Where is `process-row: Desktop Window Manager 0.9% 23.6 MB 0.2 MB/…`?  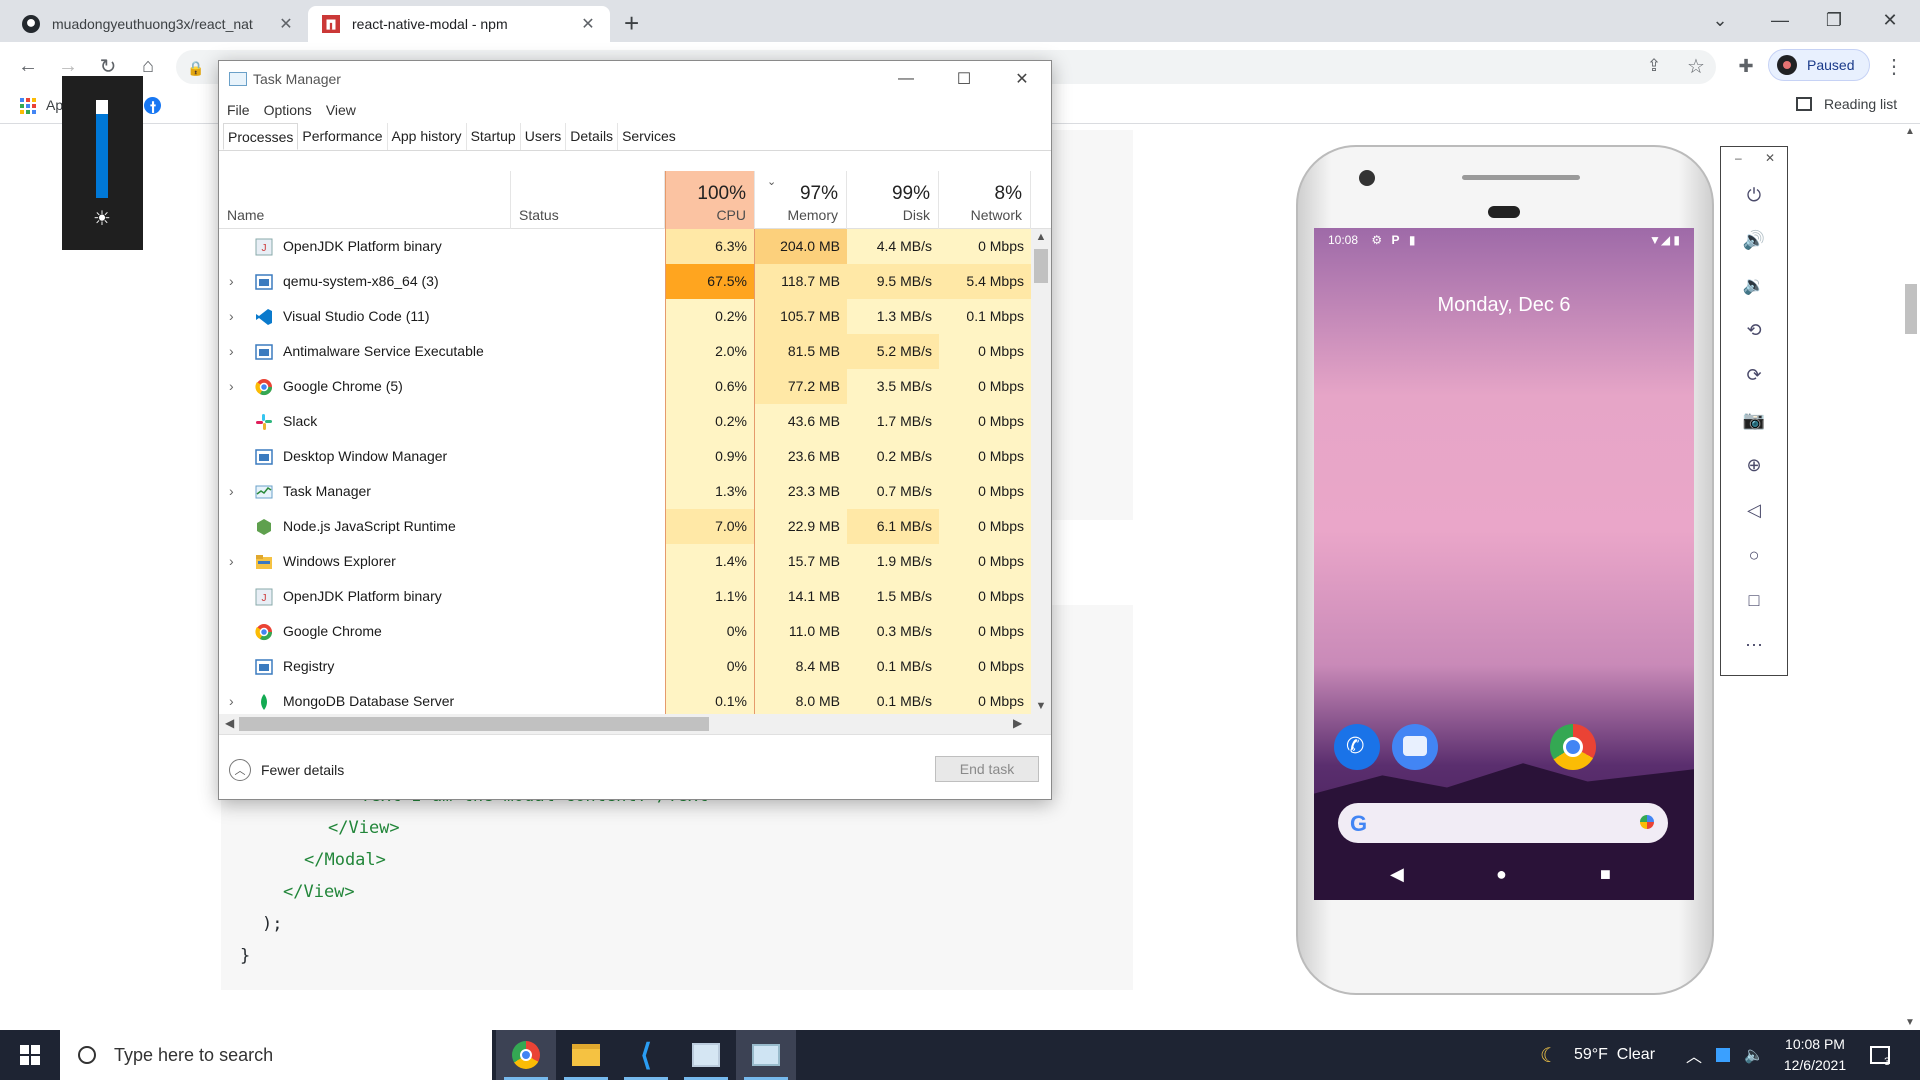 process-row: Desktop Window Manager 0.9% 23.6 MB 0.2 MB/… is located at coordinates (625, 456).